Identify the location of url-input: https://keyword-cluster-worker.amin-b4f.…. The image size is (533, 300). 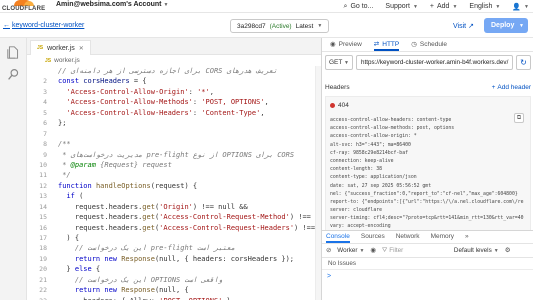
(434, 62).